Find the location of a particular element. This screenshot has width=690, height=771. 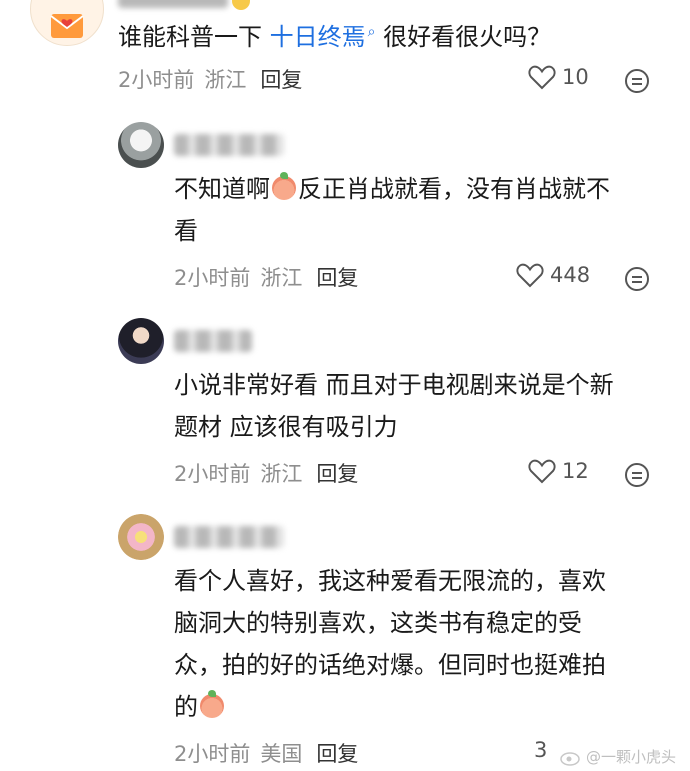

comment-meta: 2小时前 浙江 回复 is located at coordinates (210, 80).